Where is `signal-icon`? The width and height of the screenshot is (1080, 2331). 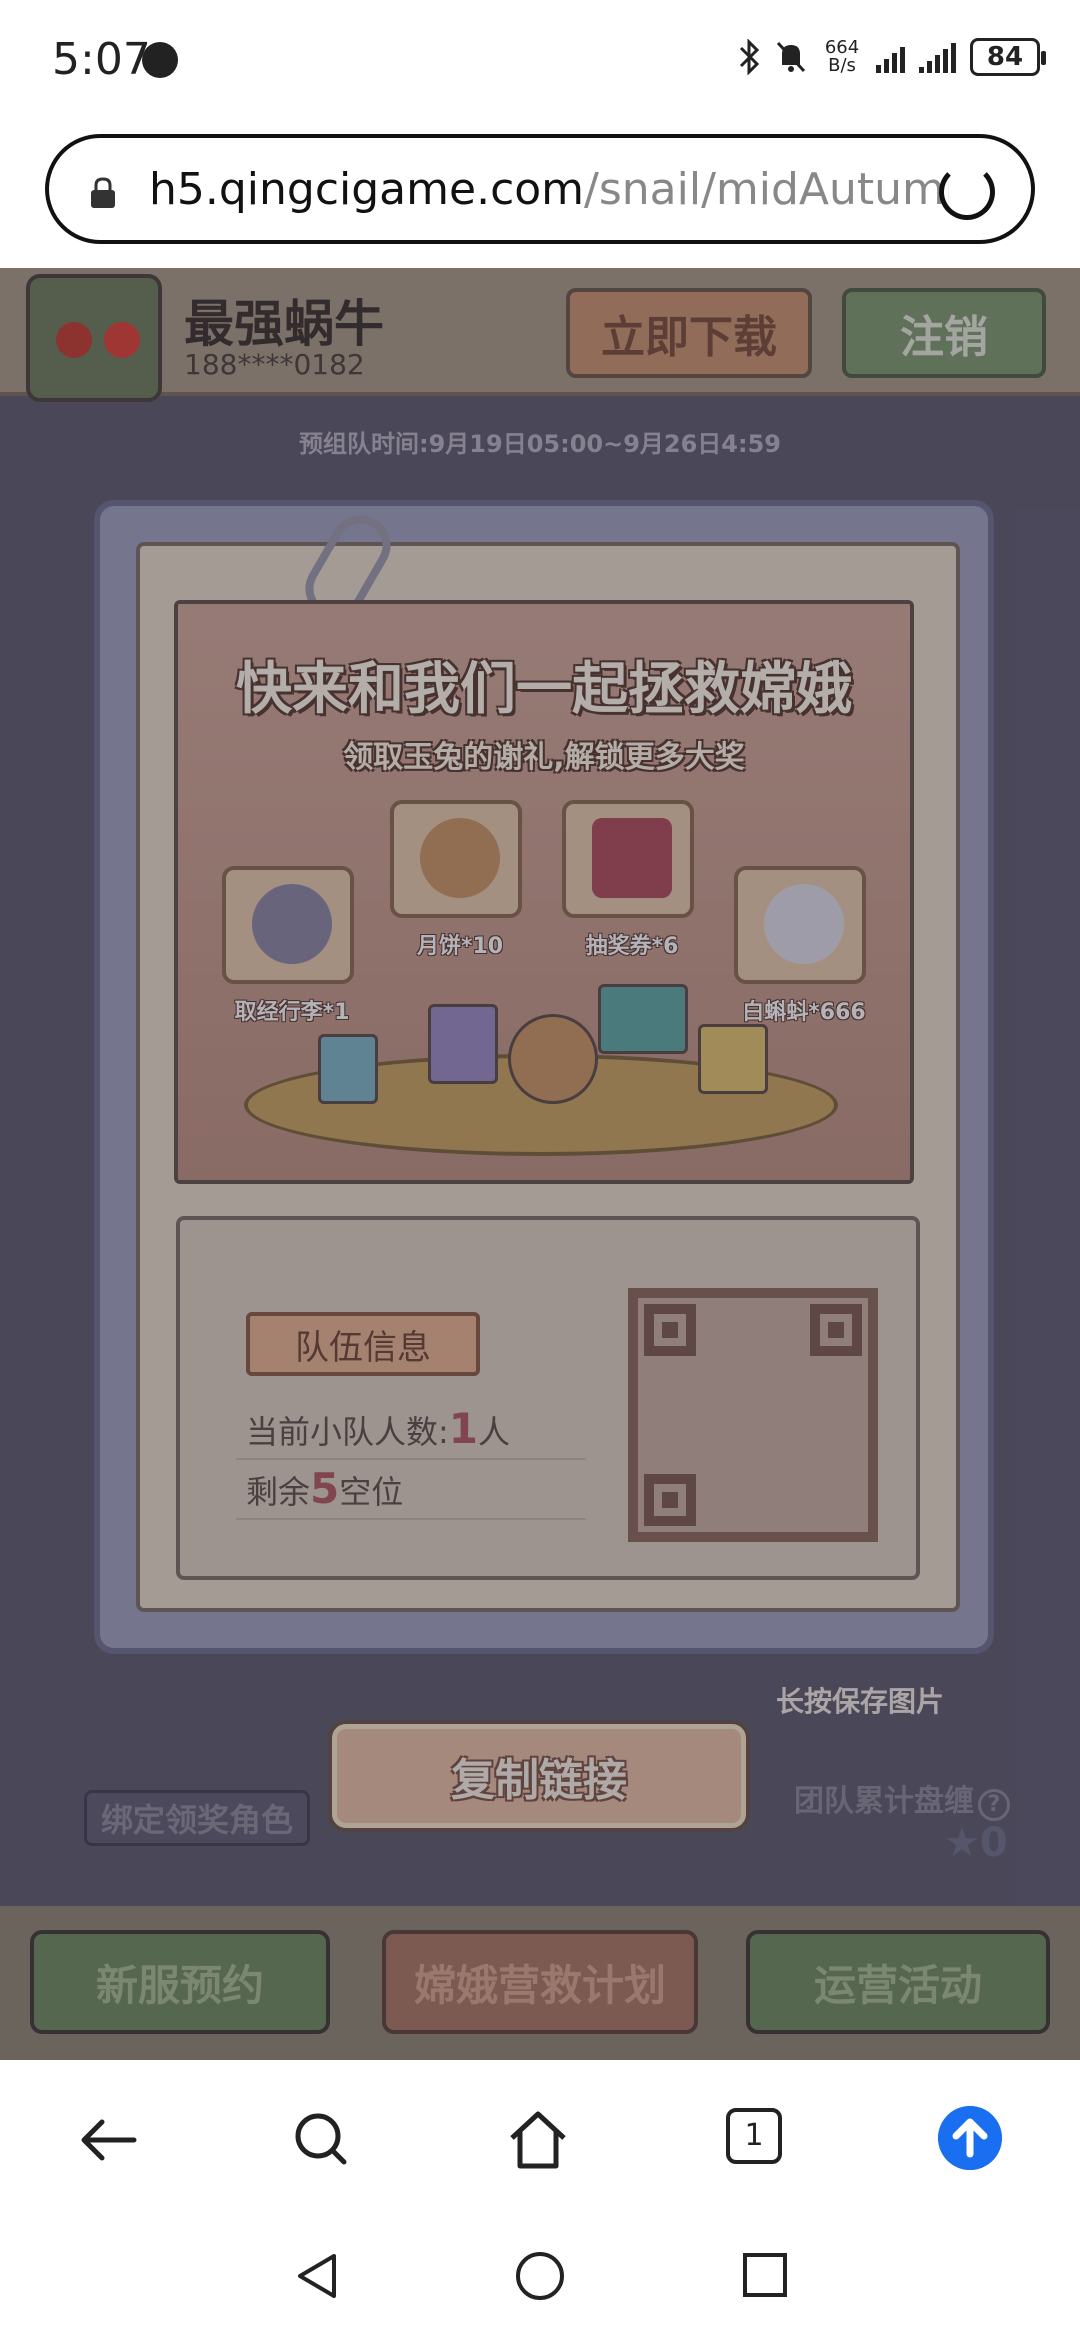
signal-icon is located at coordinates (890, 57).